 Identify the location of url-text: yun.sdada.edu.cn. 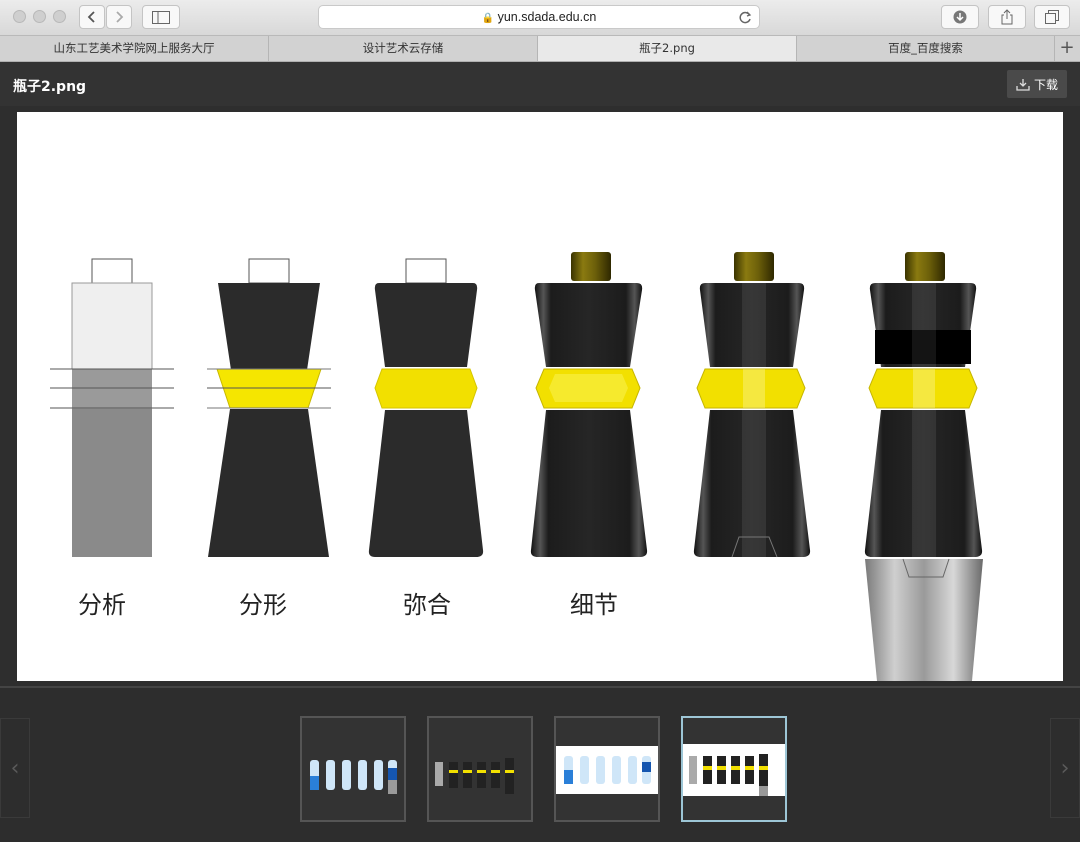
(547, 17).